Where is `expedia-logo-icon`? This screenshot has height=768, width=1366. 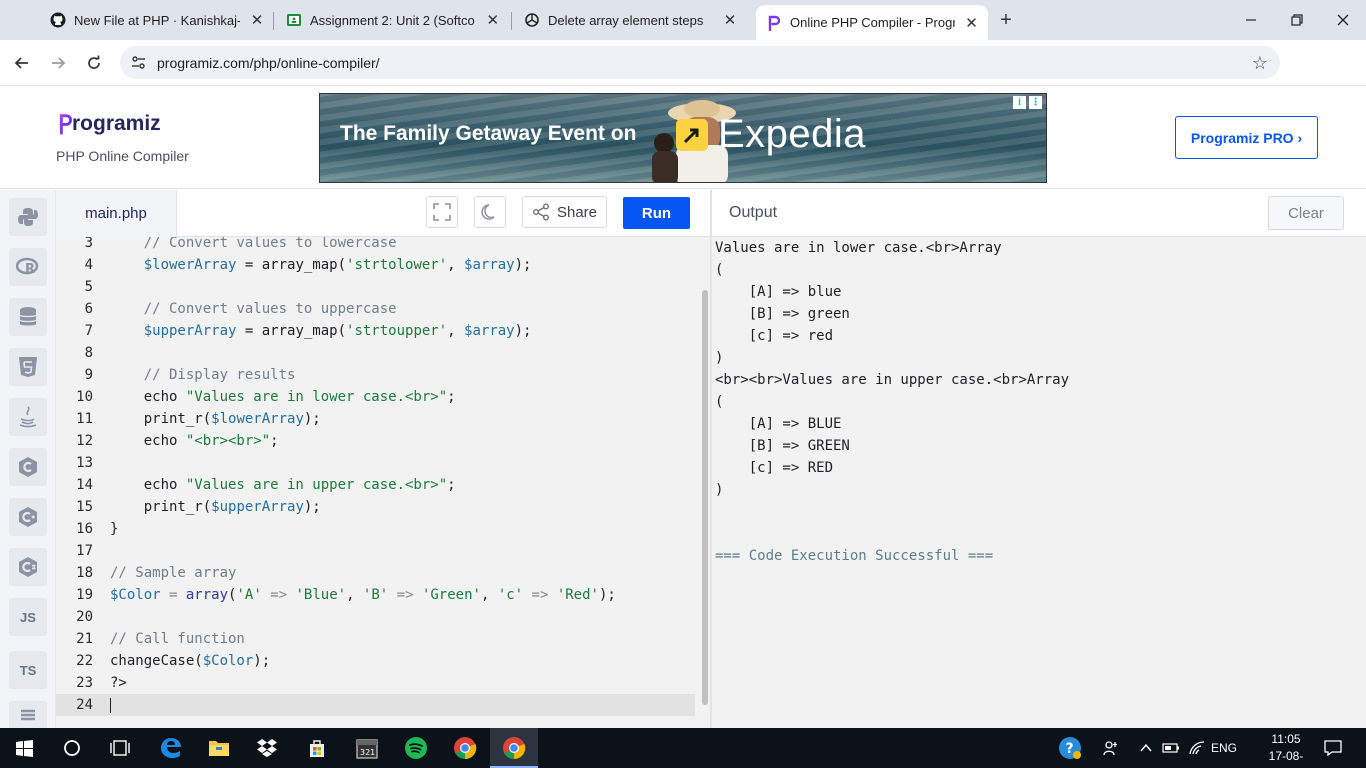 expedia-logo-icon is located at coordinates (692, 134).